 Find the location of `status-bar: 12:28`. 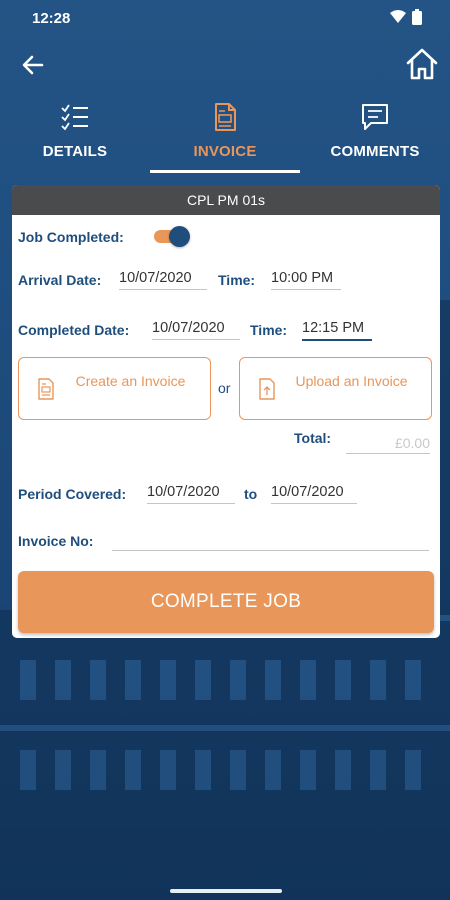

status-bar: 12:28 is located at coordinates (225, 18).